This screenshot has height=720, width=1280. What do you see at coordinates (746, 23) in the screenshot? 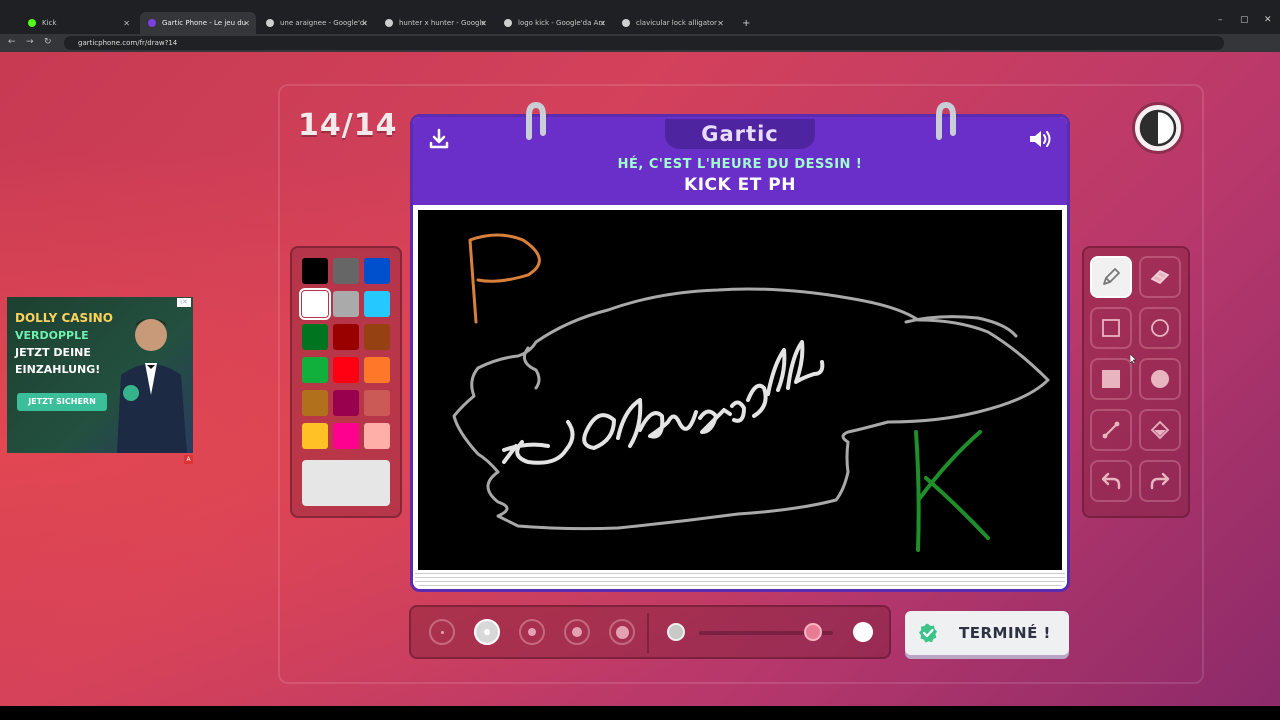
I see `new-tab-button: +` at bounding box center [746, 23].